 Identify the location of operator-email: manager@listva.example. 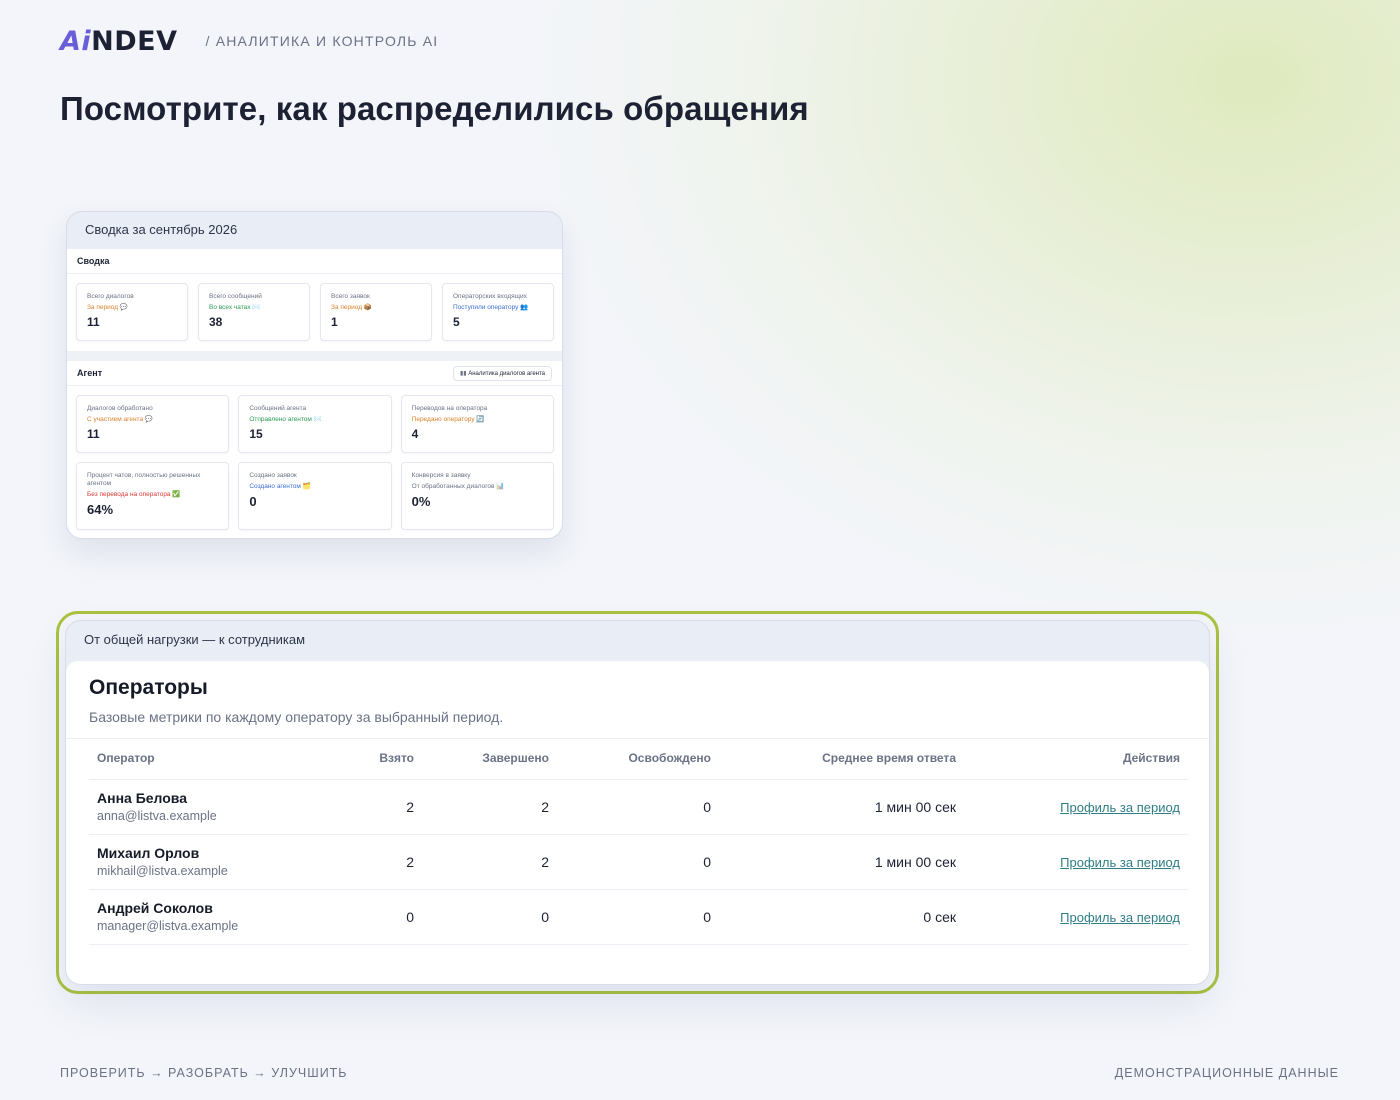
(168, 926).